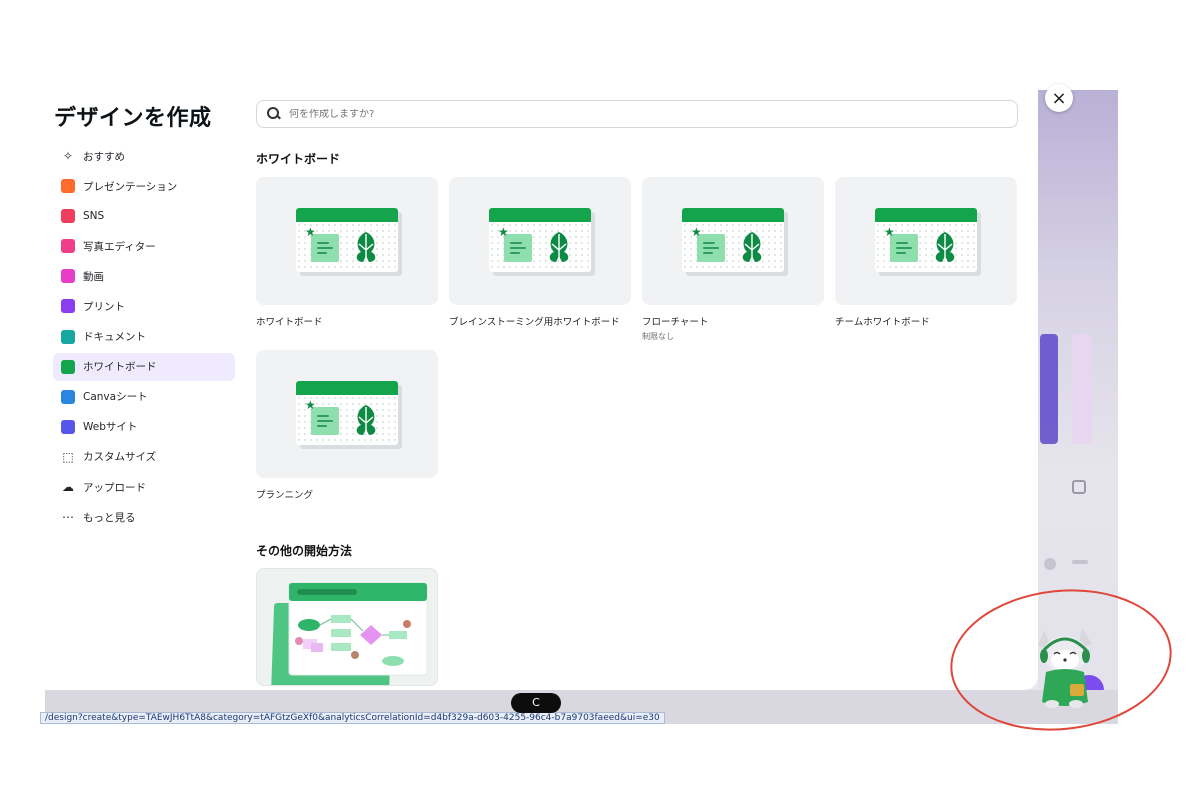 The width and height of the screenshot is (1200, 812). Describe the element at coordinates (289, 322) in the screenshot. I see `card-title: ホワイトボード` at that location.